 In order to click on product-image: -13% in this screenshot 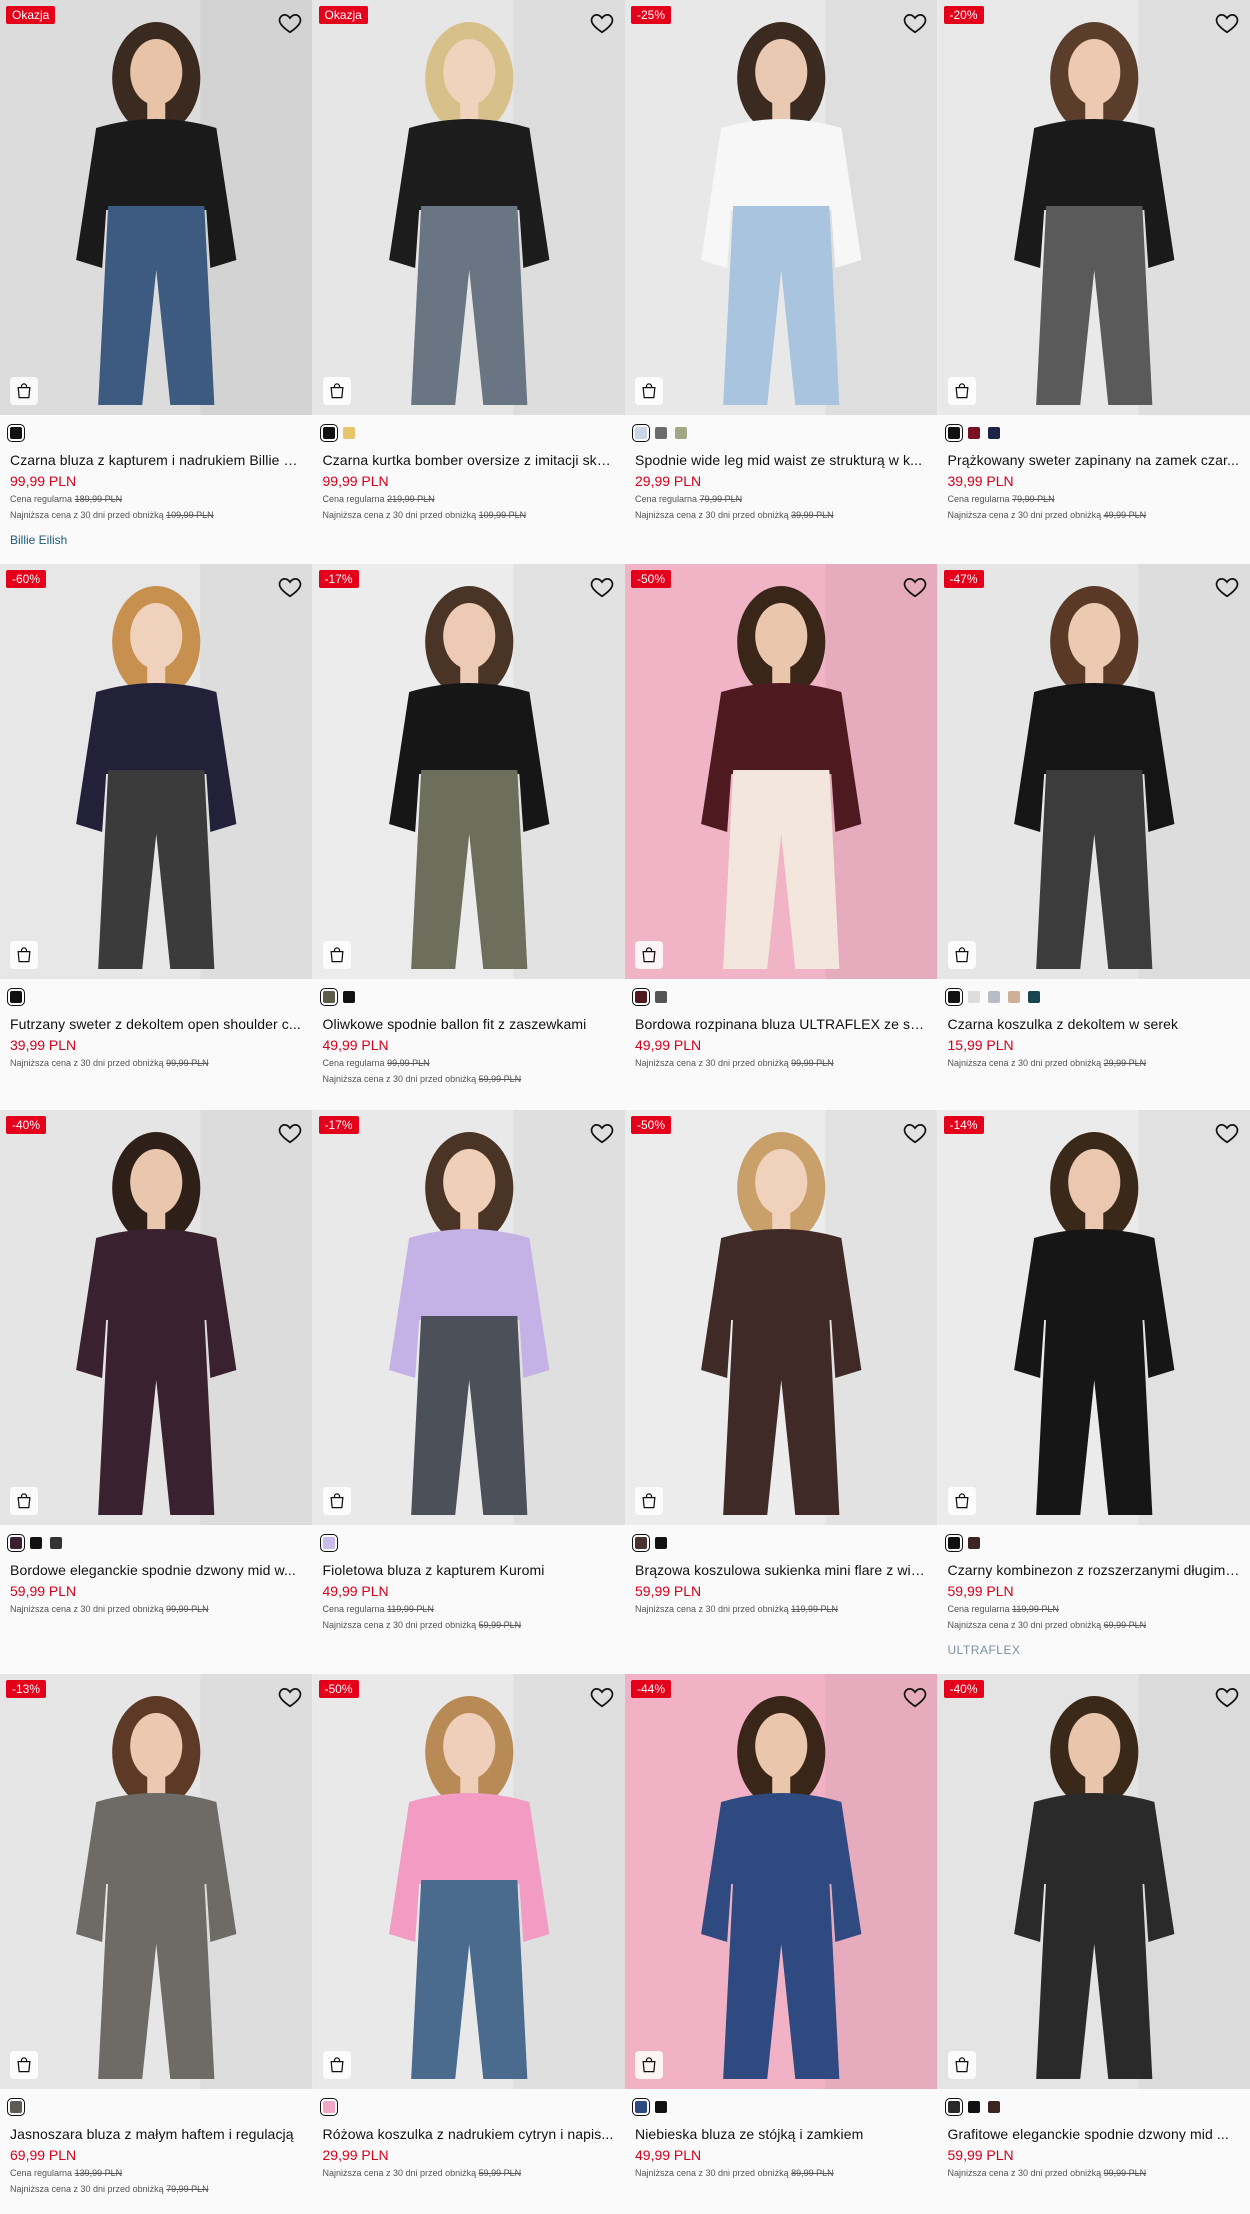, I will do `click(156, 1881)`.